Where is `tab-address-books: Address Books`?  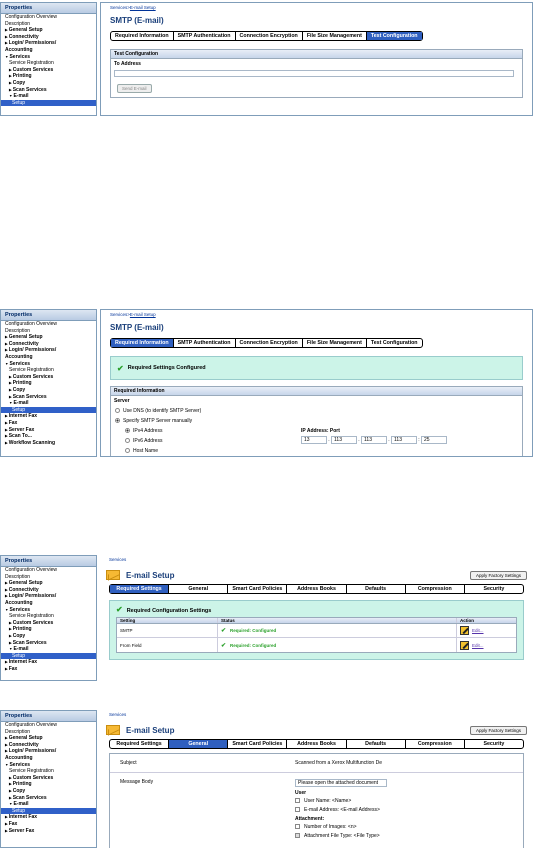
tab-address-books: Address Books is located at coordinates (317, 744).